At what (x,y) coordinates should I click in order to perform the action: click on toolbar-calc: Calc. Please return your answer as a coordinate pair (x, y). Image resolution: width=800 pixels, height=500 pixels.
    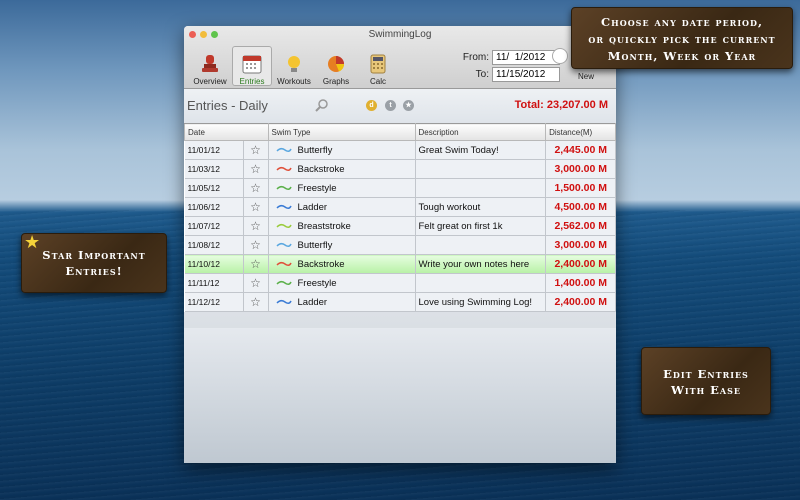
    Looking at the image, I should click on (378, 66).